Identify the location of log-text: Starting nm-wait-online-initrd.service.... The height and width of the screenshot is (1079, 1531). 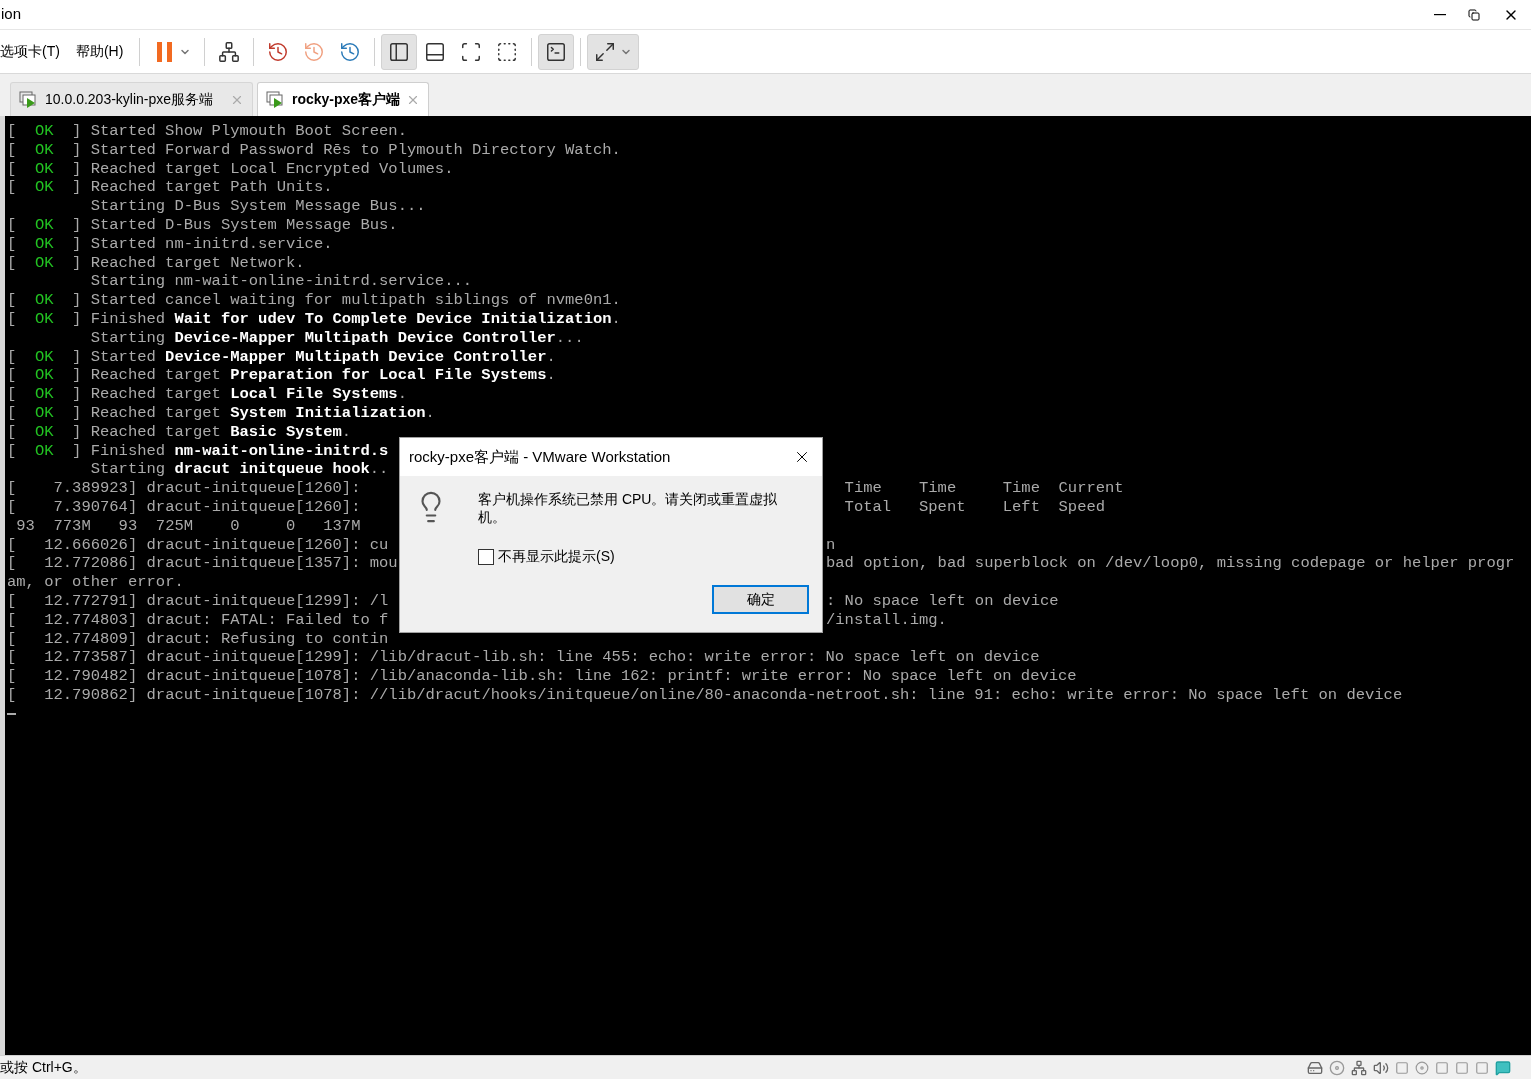
(281, 282).